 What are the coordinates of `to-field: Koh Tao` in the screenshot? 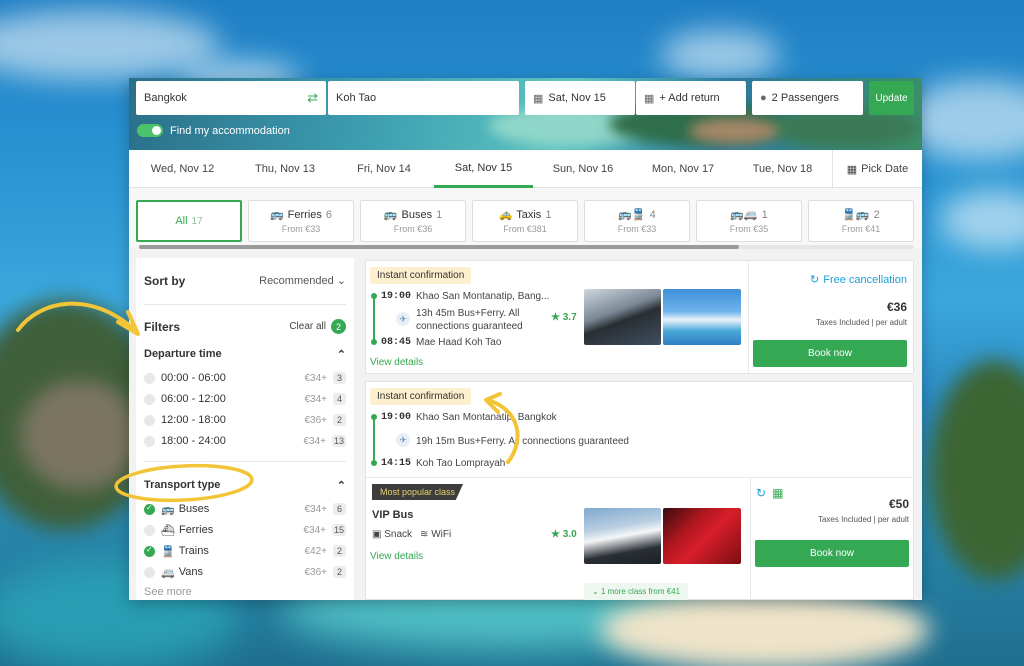 It's located at (423, 98).